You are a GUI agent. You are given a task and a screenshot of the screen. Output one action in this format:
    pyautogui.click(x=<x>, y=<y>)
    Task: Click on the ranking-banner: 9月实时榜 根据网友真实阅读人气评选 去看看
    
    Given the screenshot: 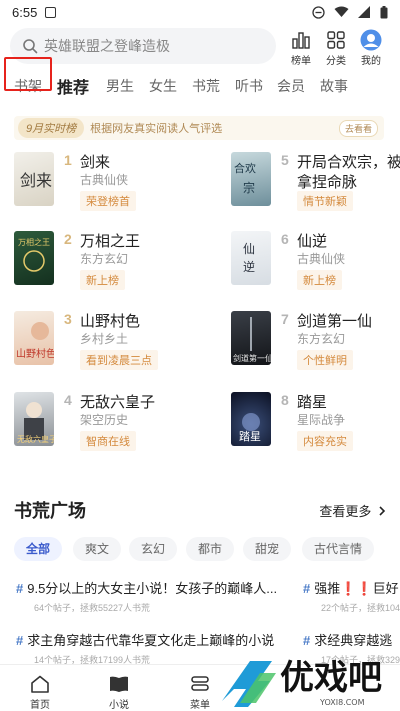 What is the action you would take?
    pyautogui.click(x=199, y=128)
    